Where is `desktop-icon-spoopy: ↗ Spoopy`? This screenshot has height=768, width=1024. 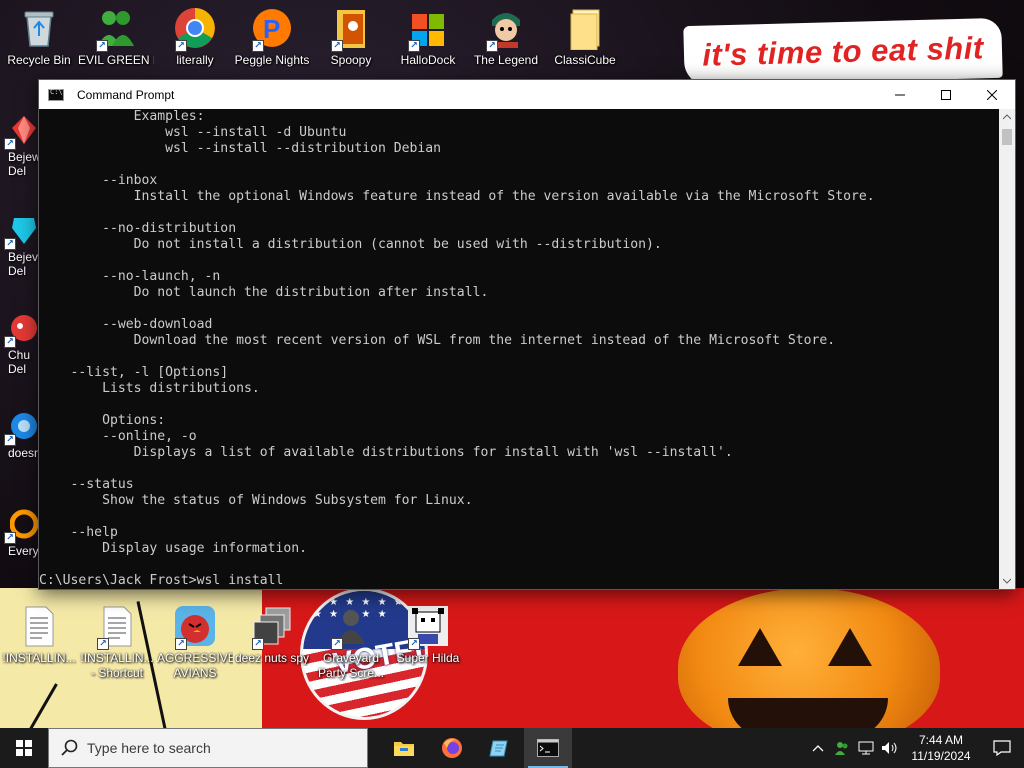
desktop-icon-spoopy: ↗ Spoopy is located at coordinates (351, 34).